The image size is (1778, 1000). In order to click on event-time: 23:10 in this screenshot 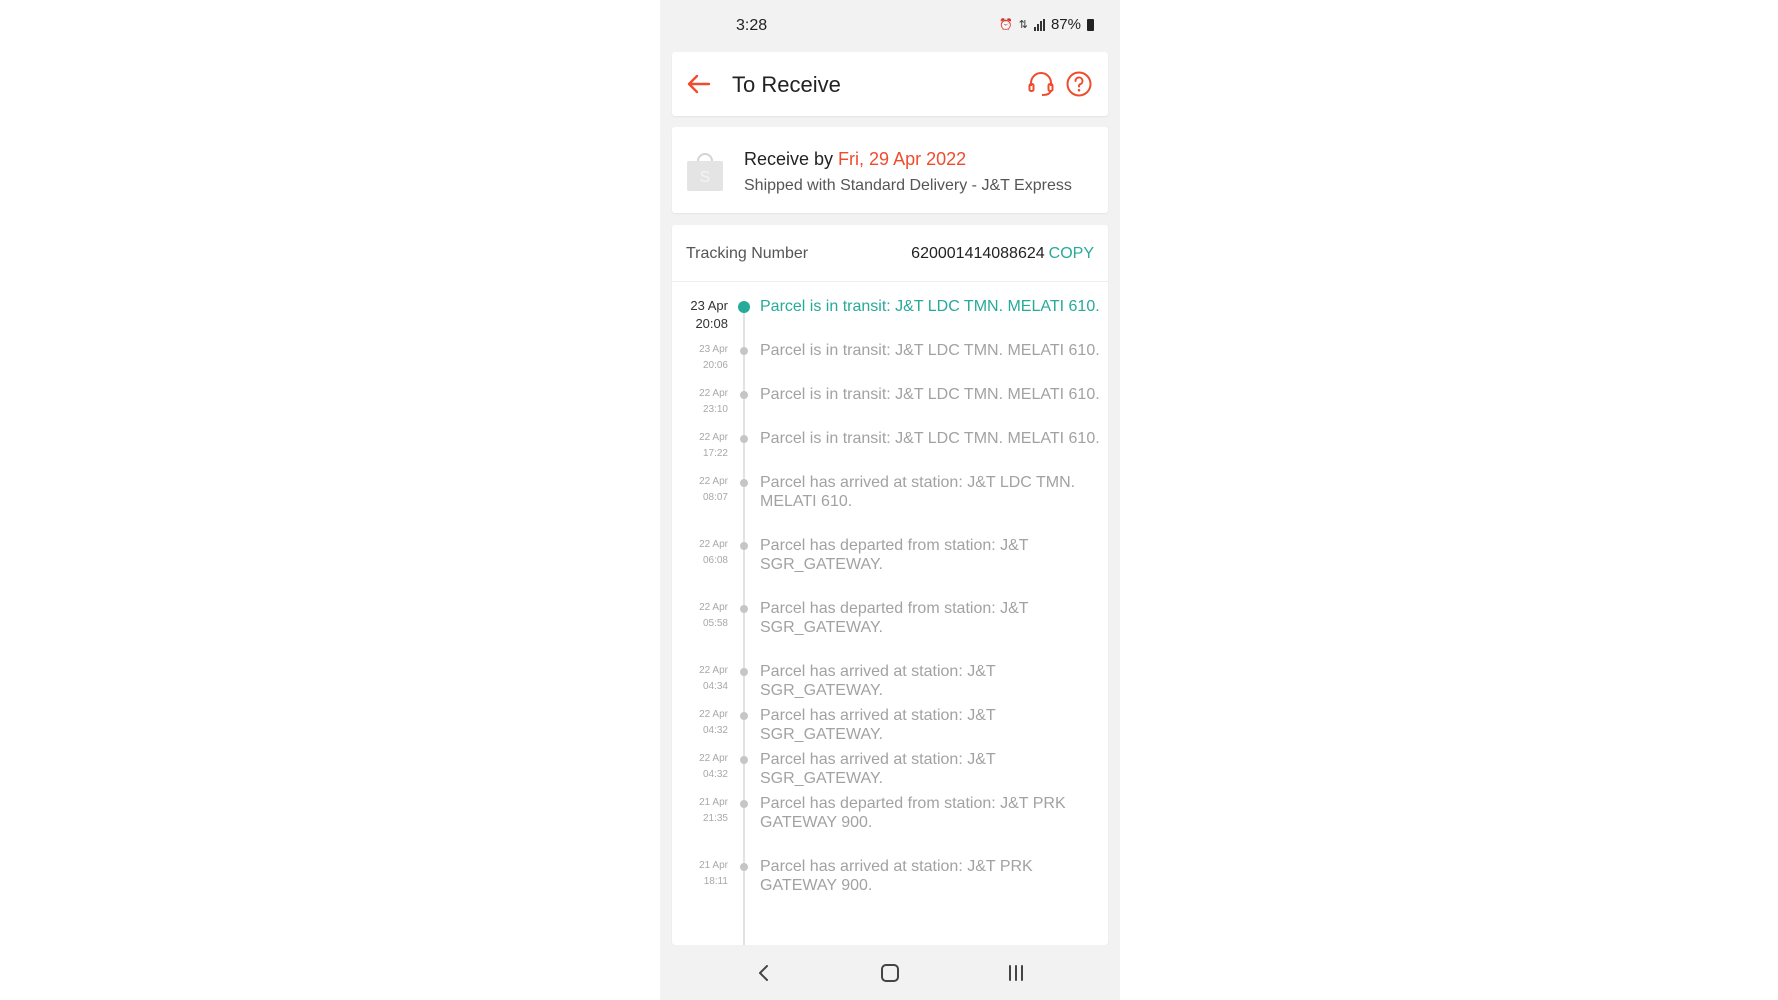, I will do `click(715, 409)`.